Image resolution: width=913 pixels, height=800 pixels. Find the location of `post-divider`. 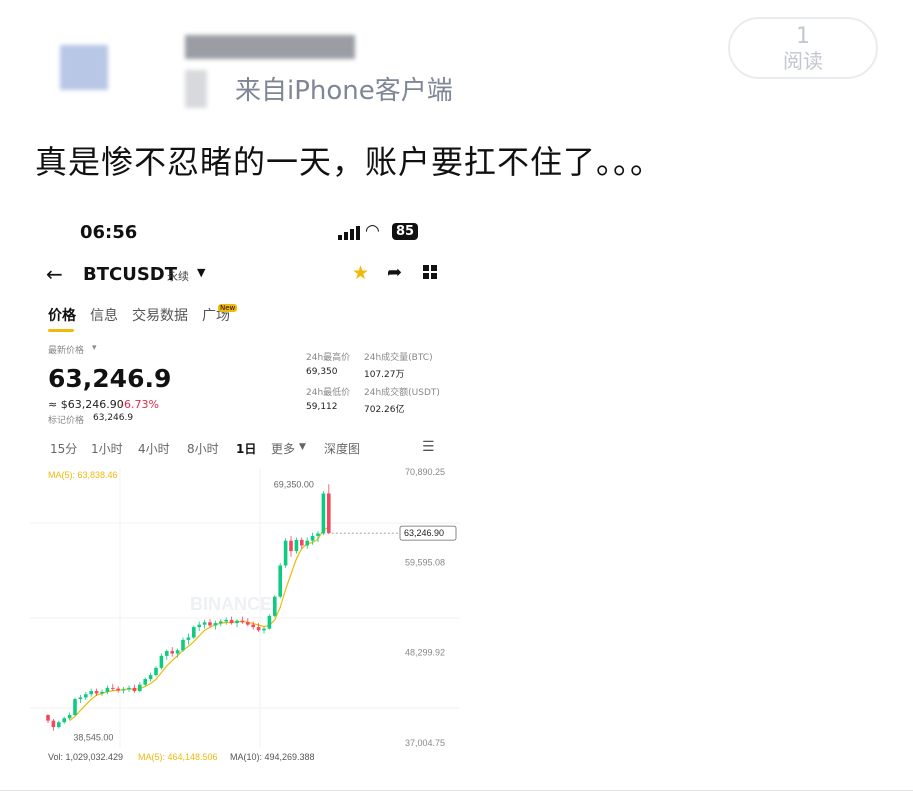

post-divider is located at coordinates (456, 790).